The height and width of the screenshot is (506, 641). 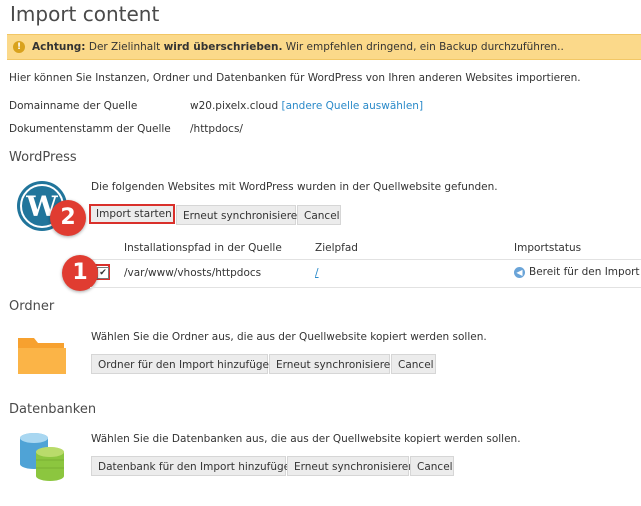 I want to click on change-source-link: [andere Quelle auswählen], so click(x=352, y=106).